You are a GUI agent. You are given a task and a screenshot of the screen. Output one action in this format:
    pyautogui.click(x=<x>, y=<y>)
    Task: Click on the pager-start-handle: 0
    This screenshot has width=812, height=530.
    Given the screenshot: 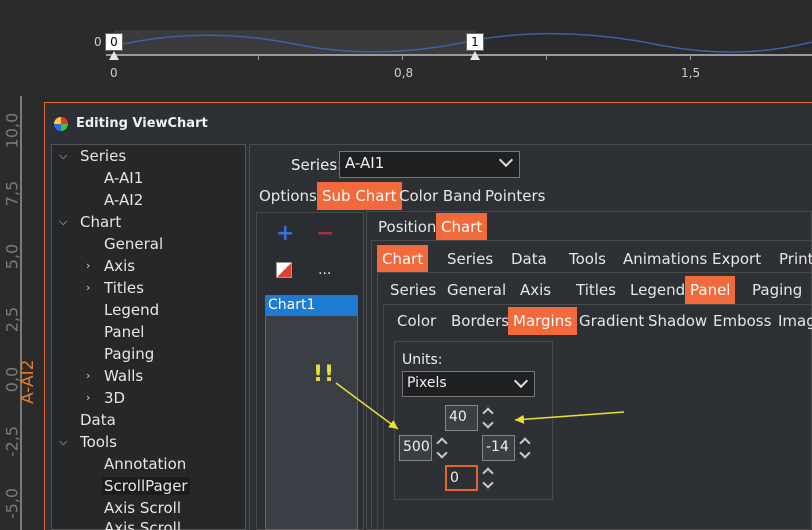 What is the action you would take?
    pyautogui.click(x=114, y=42)
    